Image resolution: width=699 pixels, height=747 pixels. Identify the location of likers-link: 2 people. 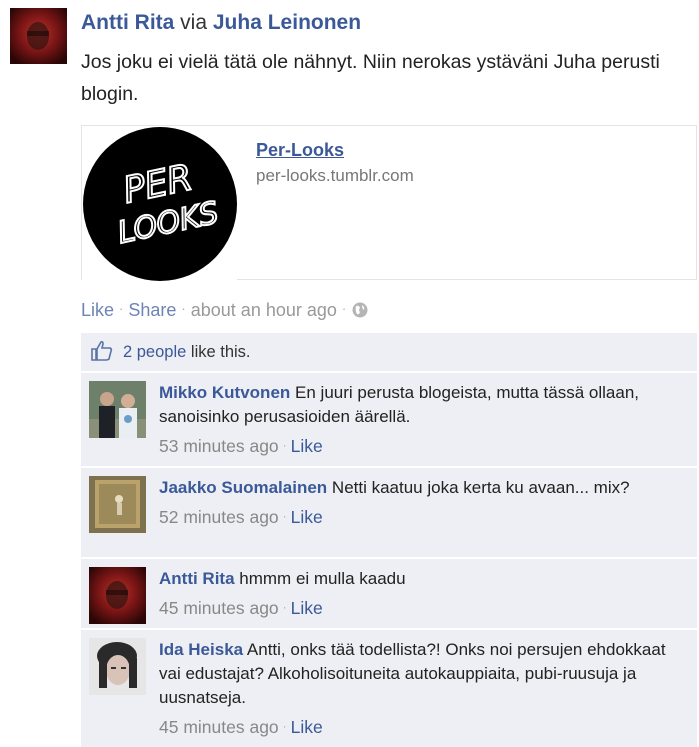
(154, 352).